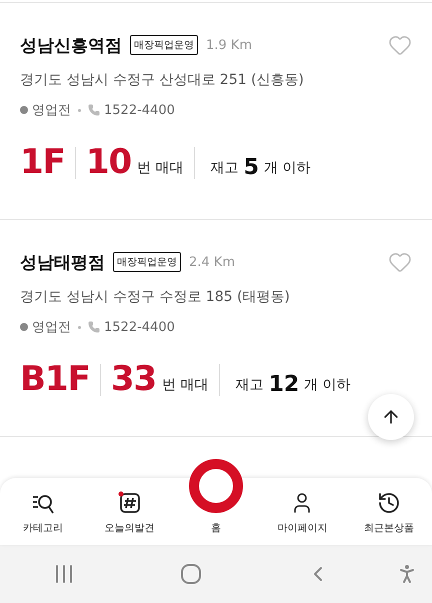 The image size is (432, 603). What do you see at coordinates (388, 503) in the screenshot?
I see `history-icon` at bounding box center [388, 503].